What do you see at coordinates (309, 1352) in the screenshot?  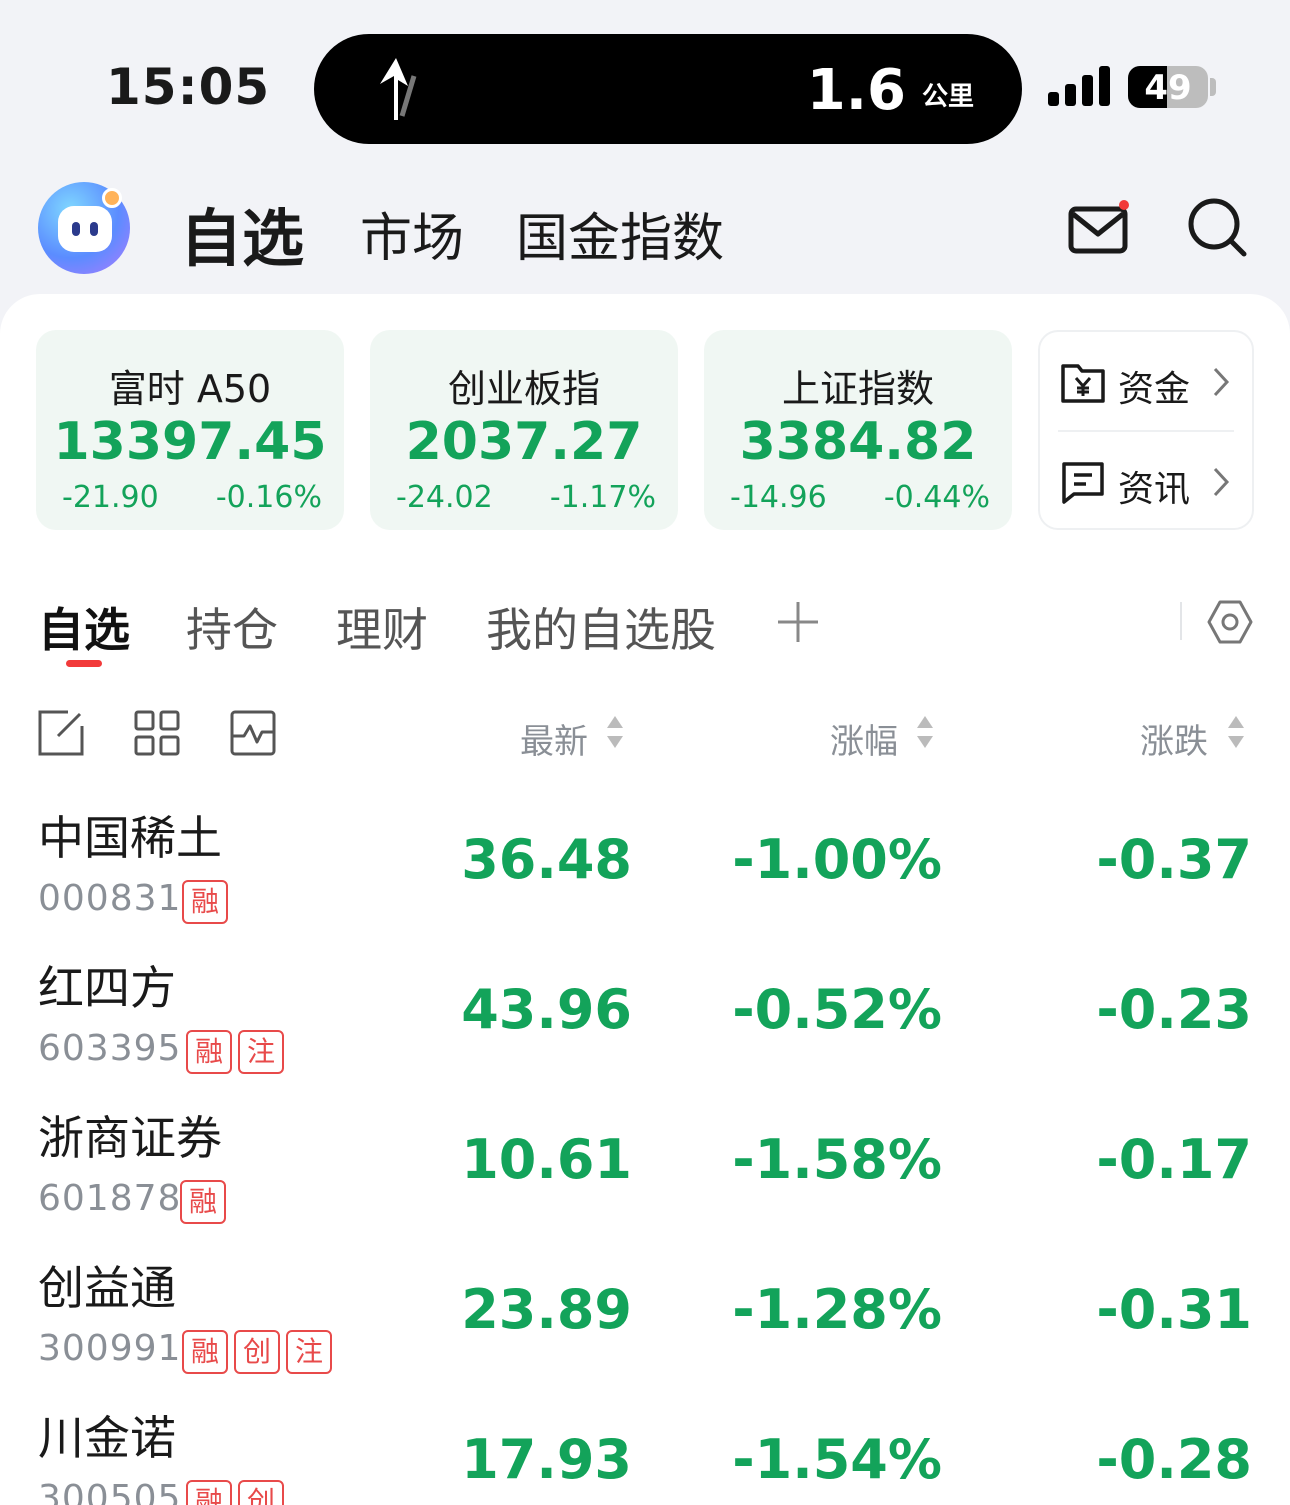 I see `tag-badge: 注` at bounding box center [309, 1352].